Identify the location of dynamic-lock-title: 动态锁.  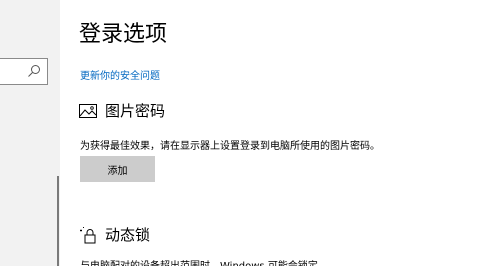
(128, 235).